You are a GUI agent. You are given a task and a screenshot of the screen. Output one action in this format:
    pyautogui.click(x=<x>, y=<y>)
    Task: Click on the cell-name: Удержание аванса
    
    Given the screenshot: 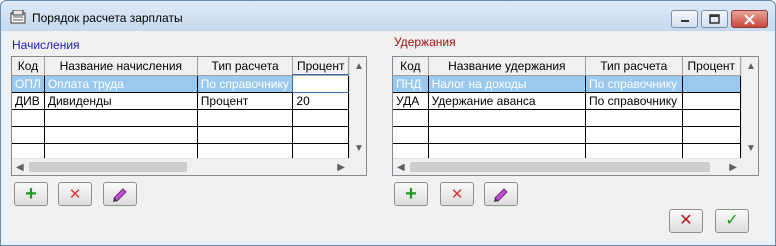 What is the action you would take?
    pyautogui.click(x=507, y=101)
    